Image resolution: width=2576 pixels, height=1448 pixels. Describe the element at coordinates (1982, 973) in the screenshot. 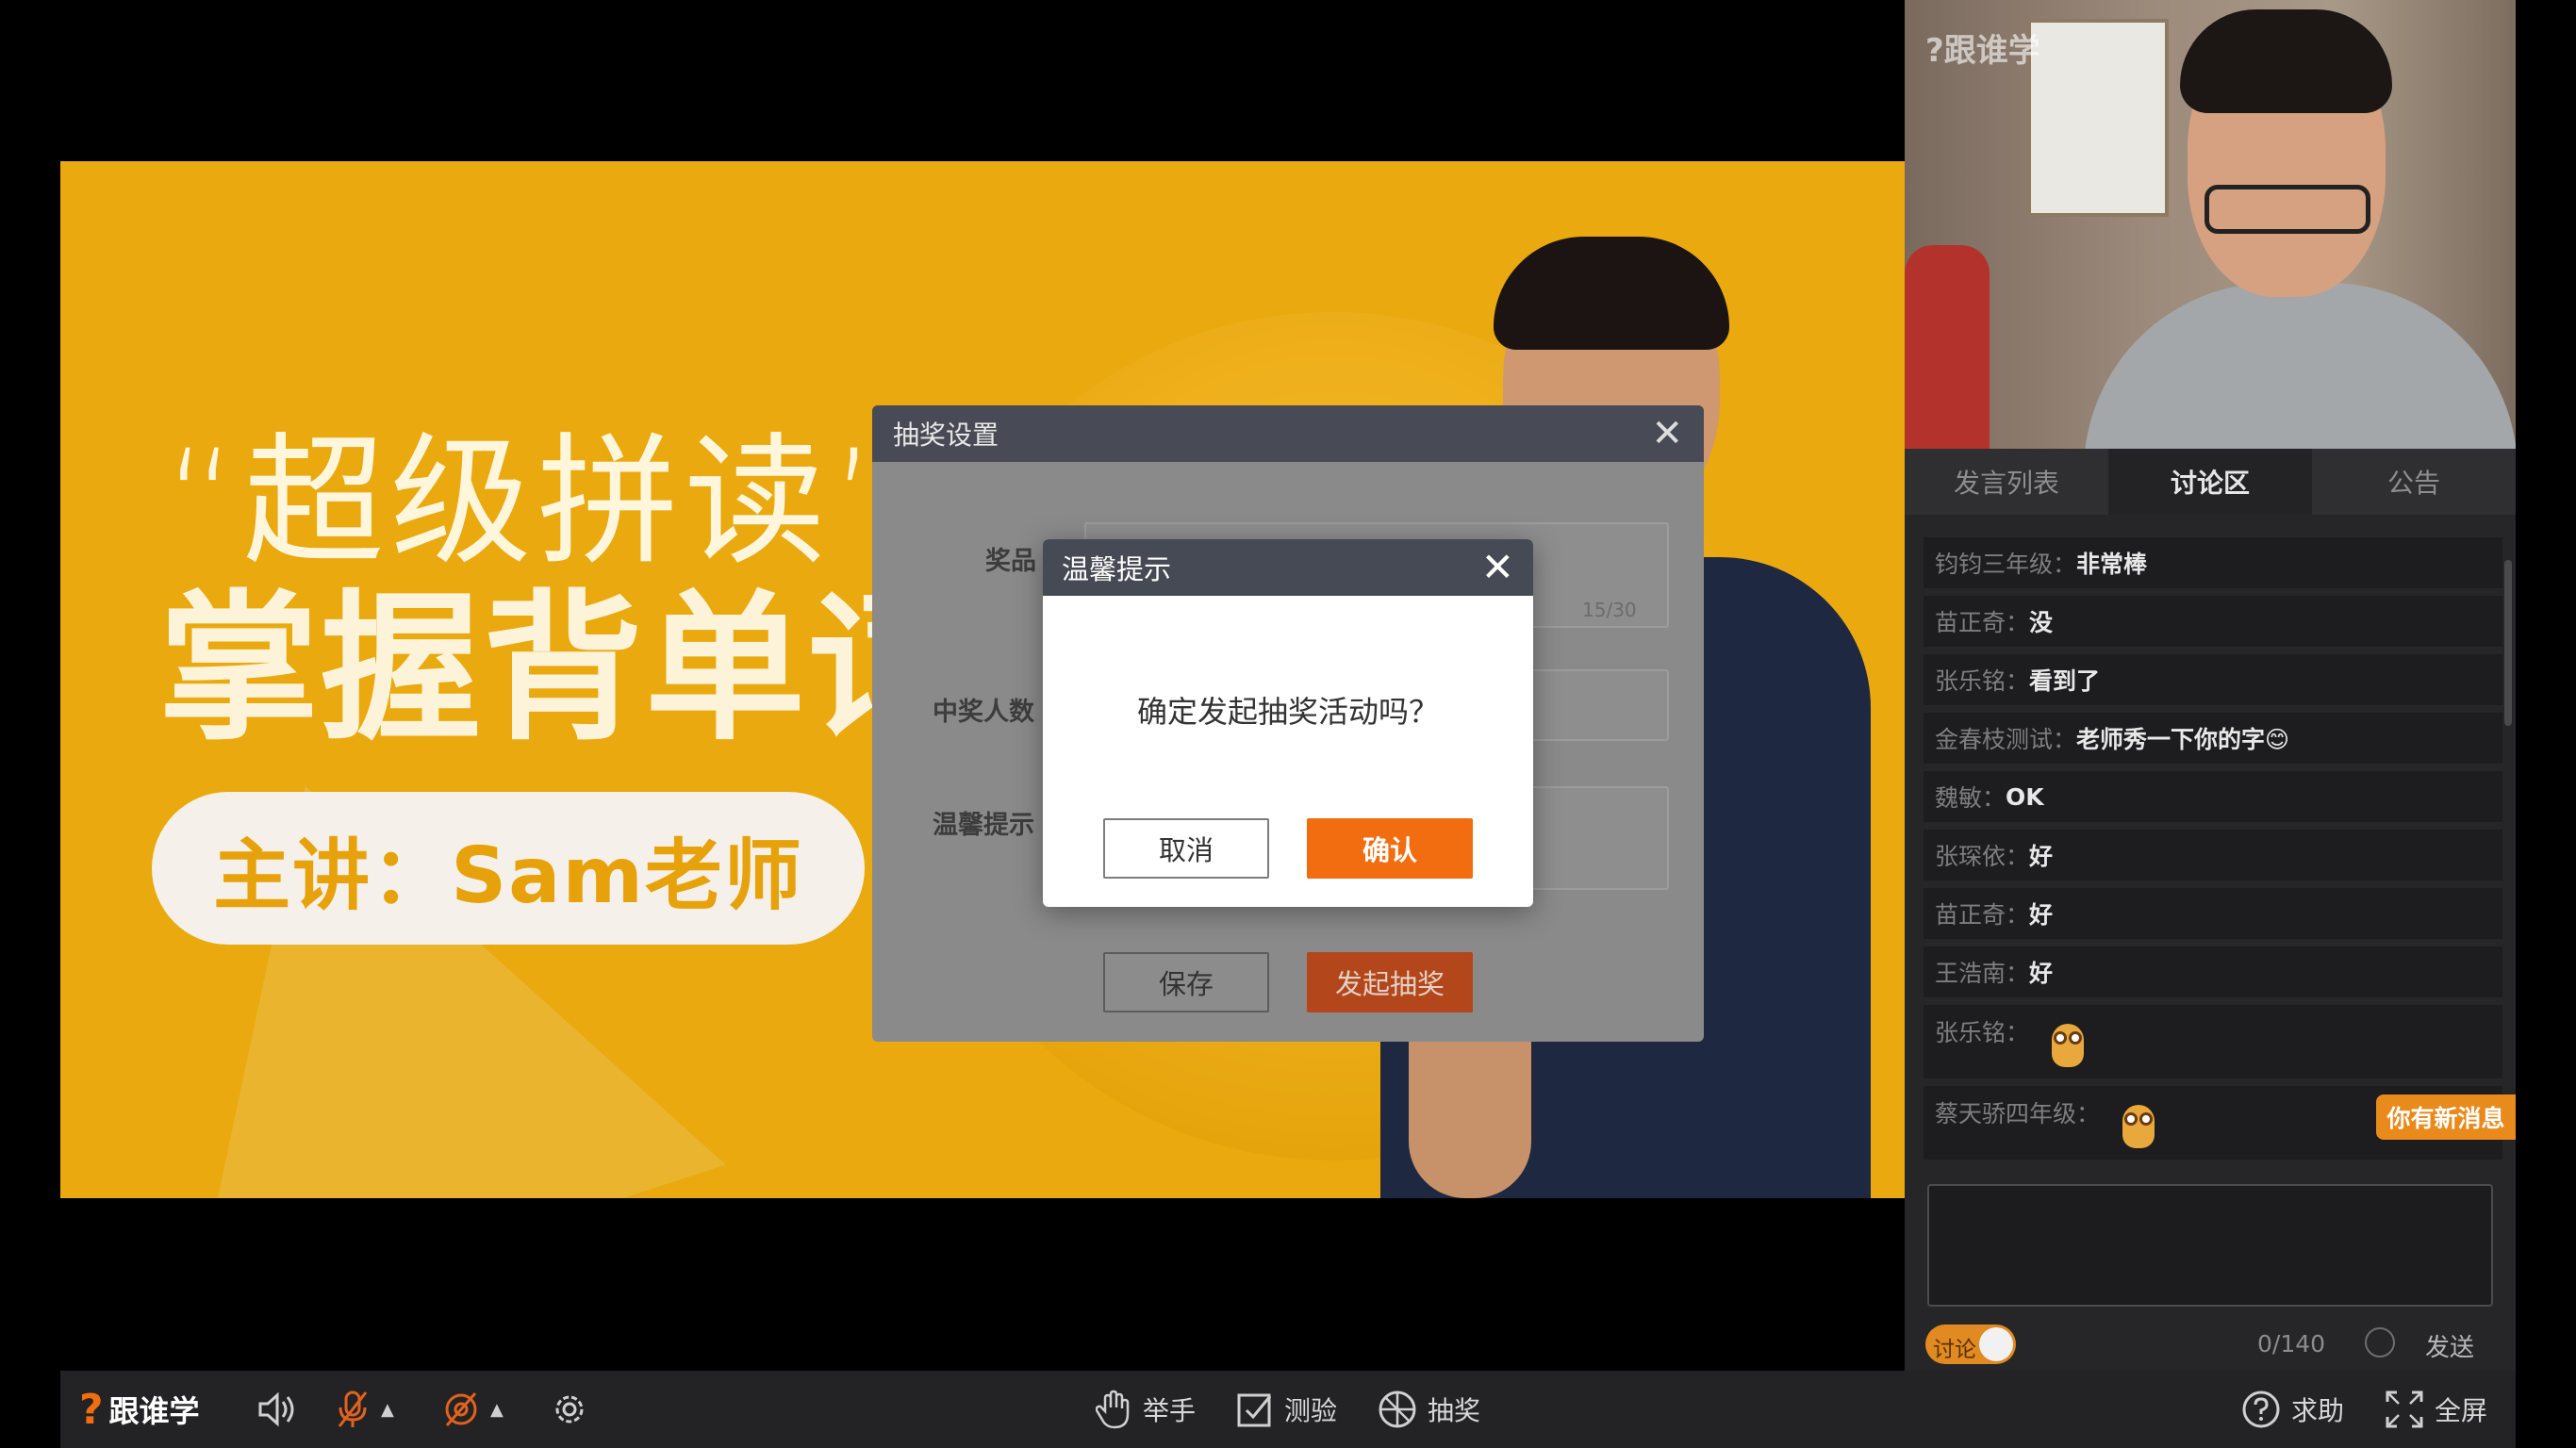

I see `message-author: 王浩南：` at that location.